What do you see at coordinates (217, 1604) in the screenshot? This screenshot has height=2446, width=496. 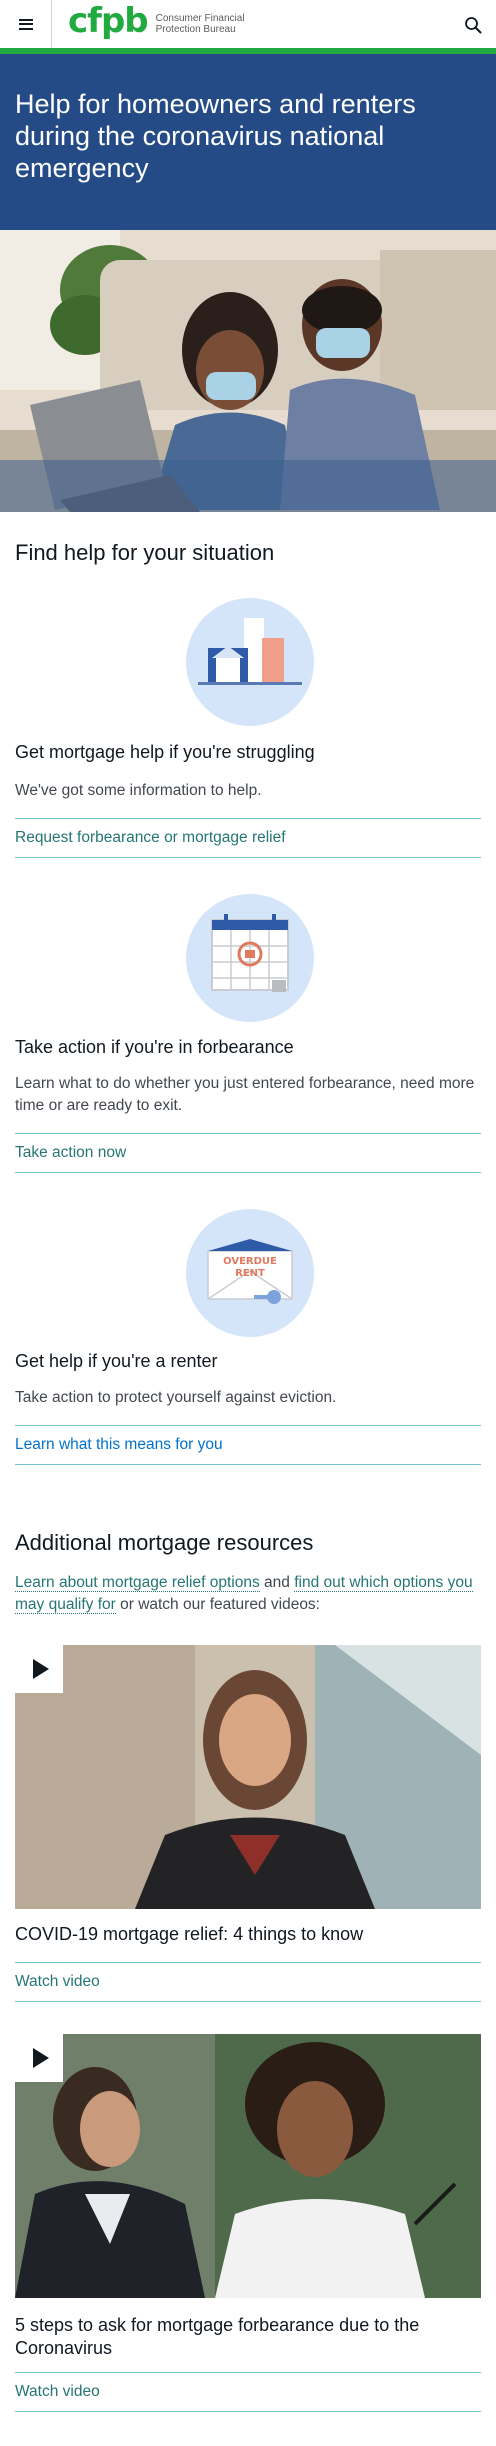 I see `resources-suffix-text: or watch our featured videos:` at bounding box center [217, 1604].